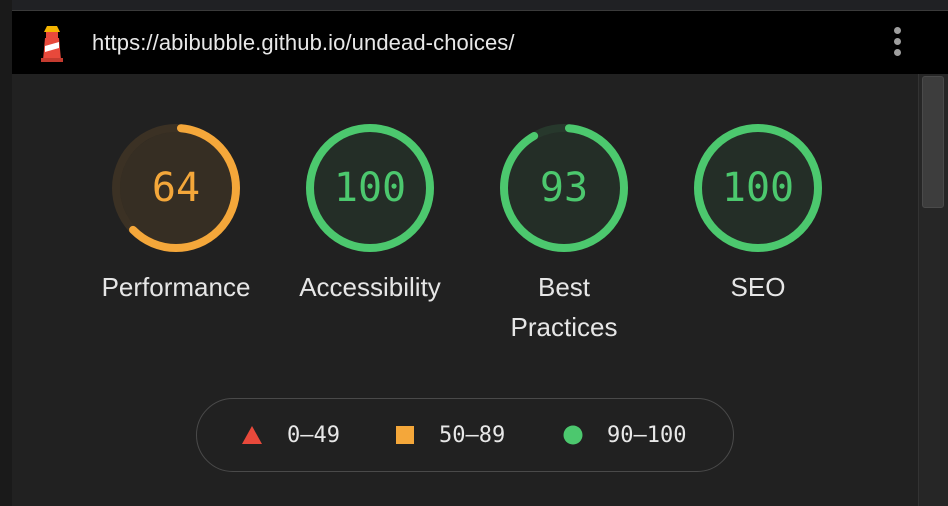 This screenshot has width=948, height=506. I want to click on triangle-icon, so click(252, 435).